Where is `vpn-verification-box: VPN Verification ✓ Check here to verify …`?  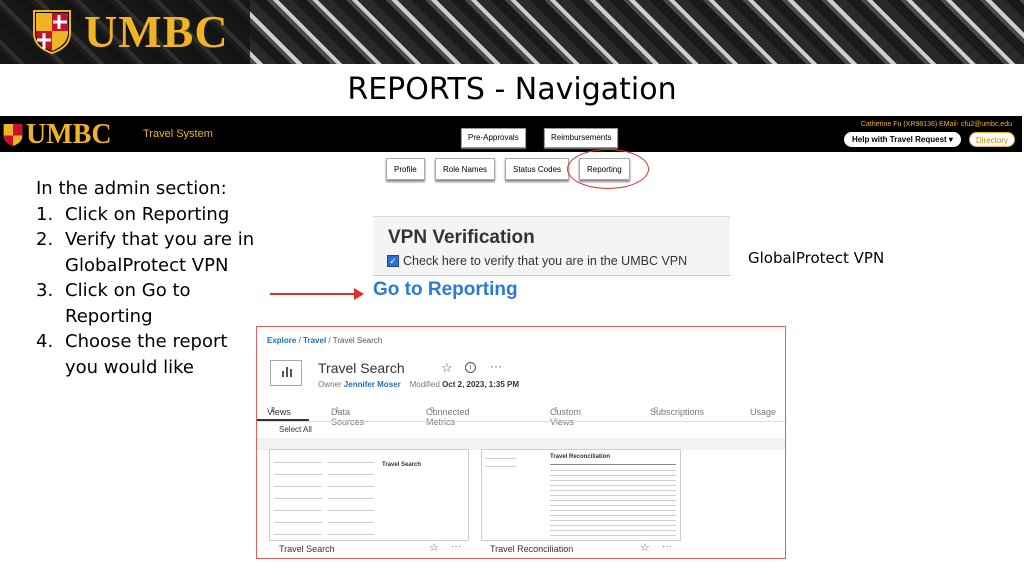
vpn-verification-box: VPN Verification ✓ Check here to verify … is located at coordinates (551, 246).